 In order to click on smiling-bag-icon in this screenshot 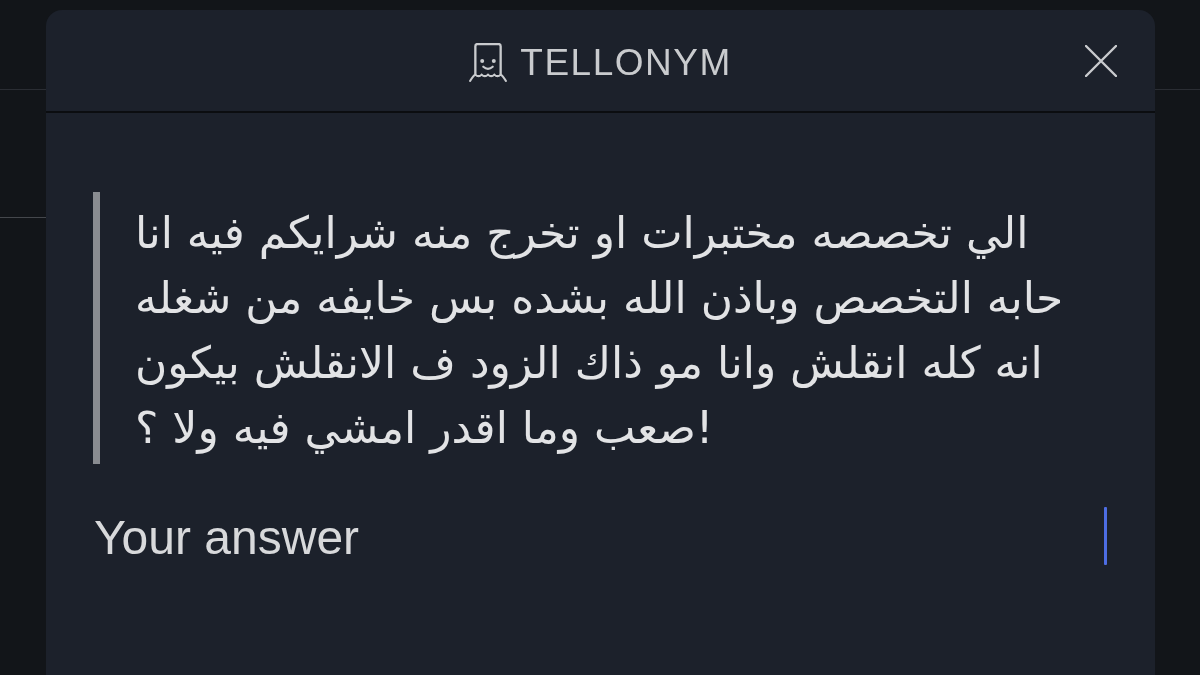, I will do `click(488, 62)`.